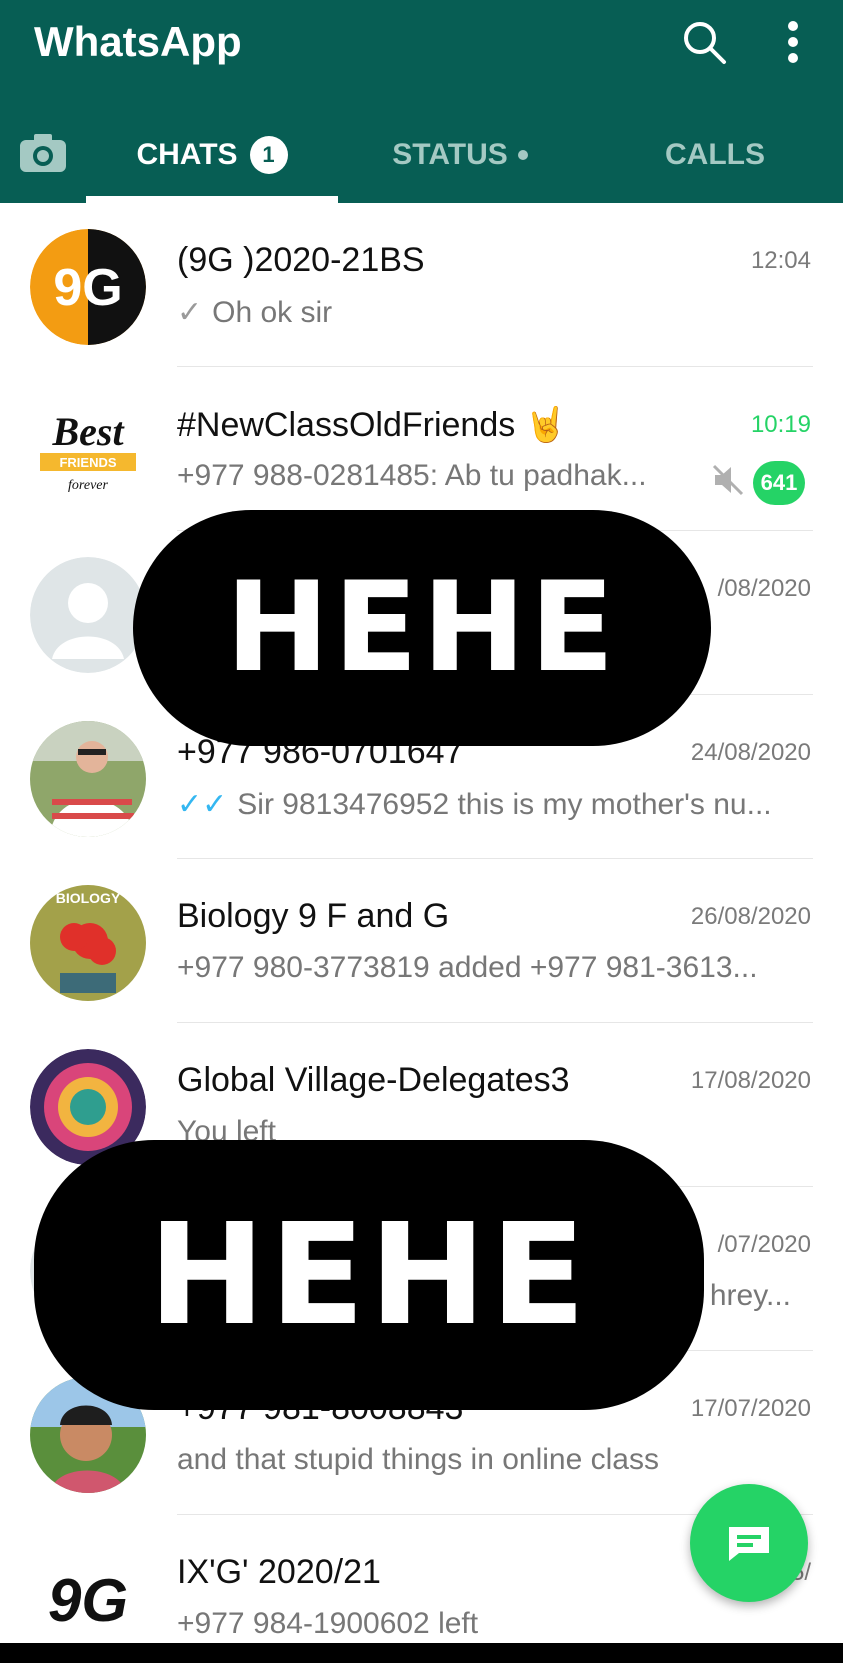  I want to click on flower-photo-icon: BIOLOGY, so click(88, 943).